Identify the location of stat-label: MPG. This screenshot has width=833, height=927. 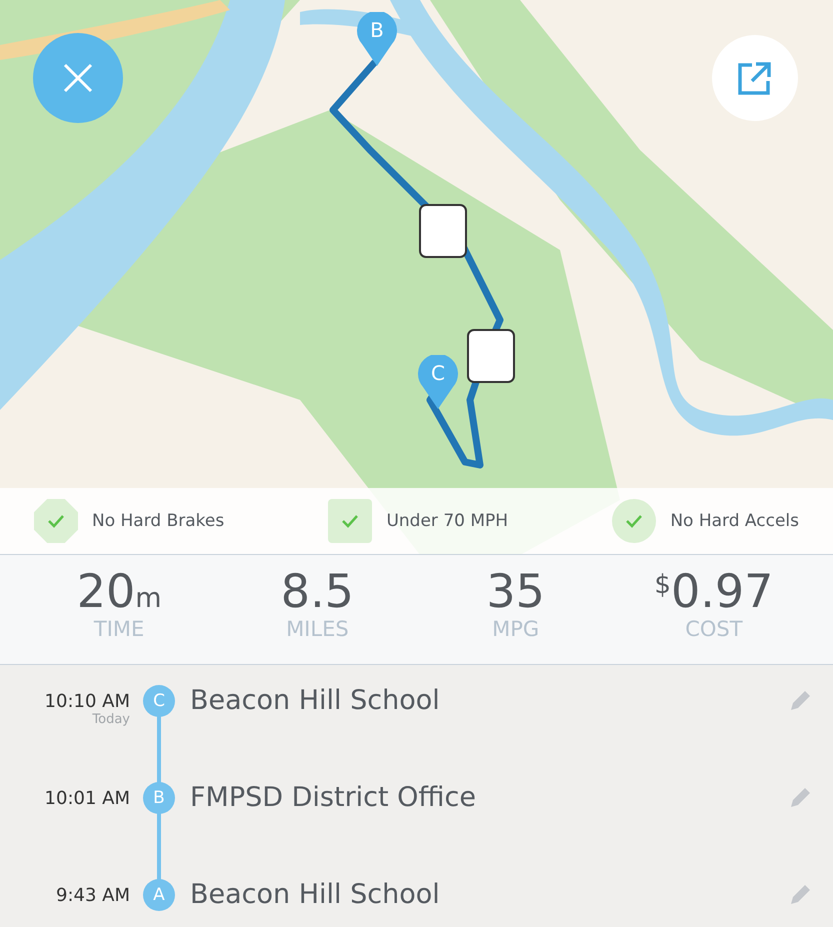
(516, 629).